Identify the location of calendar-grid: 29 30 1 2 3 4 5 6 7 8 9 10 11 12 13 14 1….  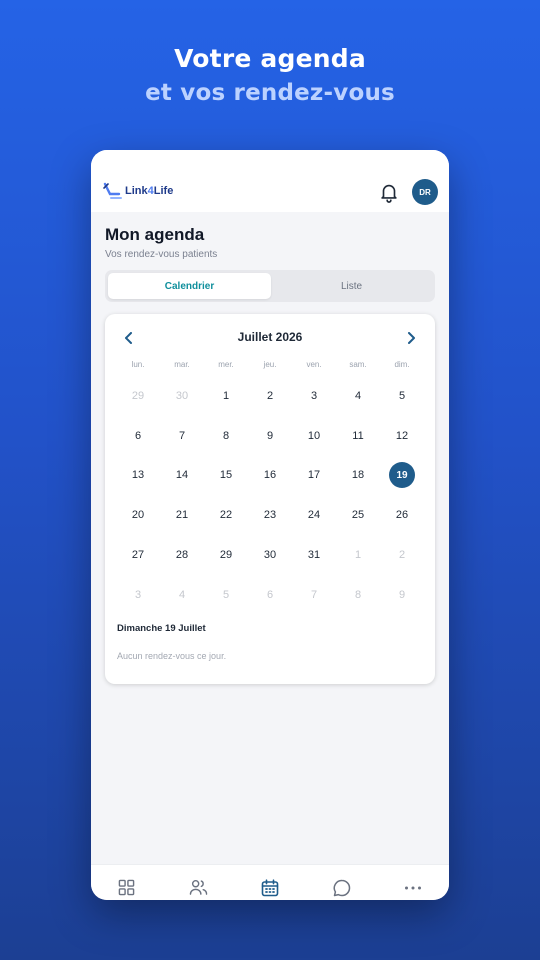
(270, 495).